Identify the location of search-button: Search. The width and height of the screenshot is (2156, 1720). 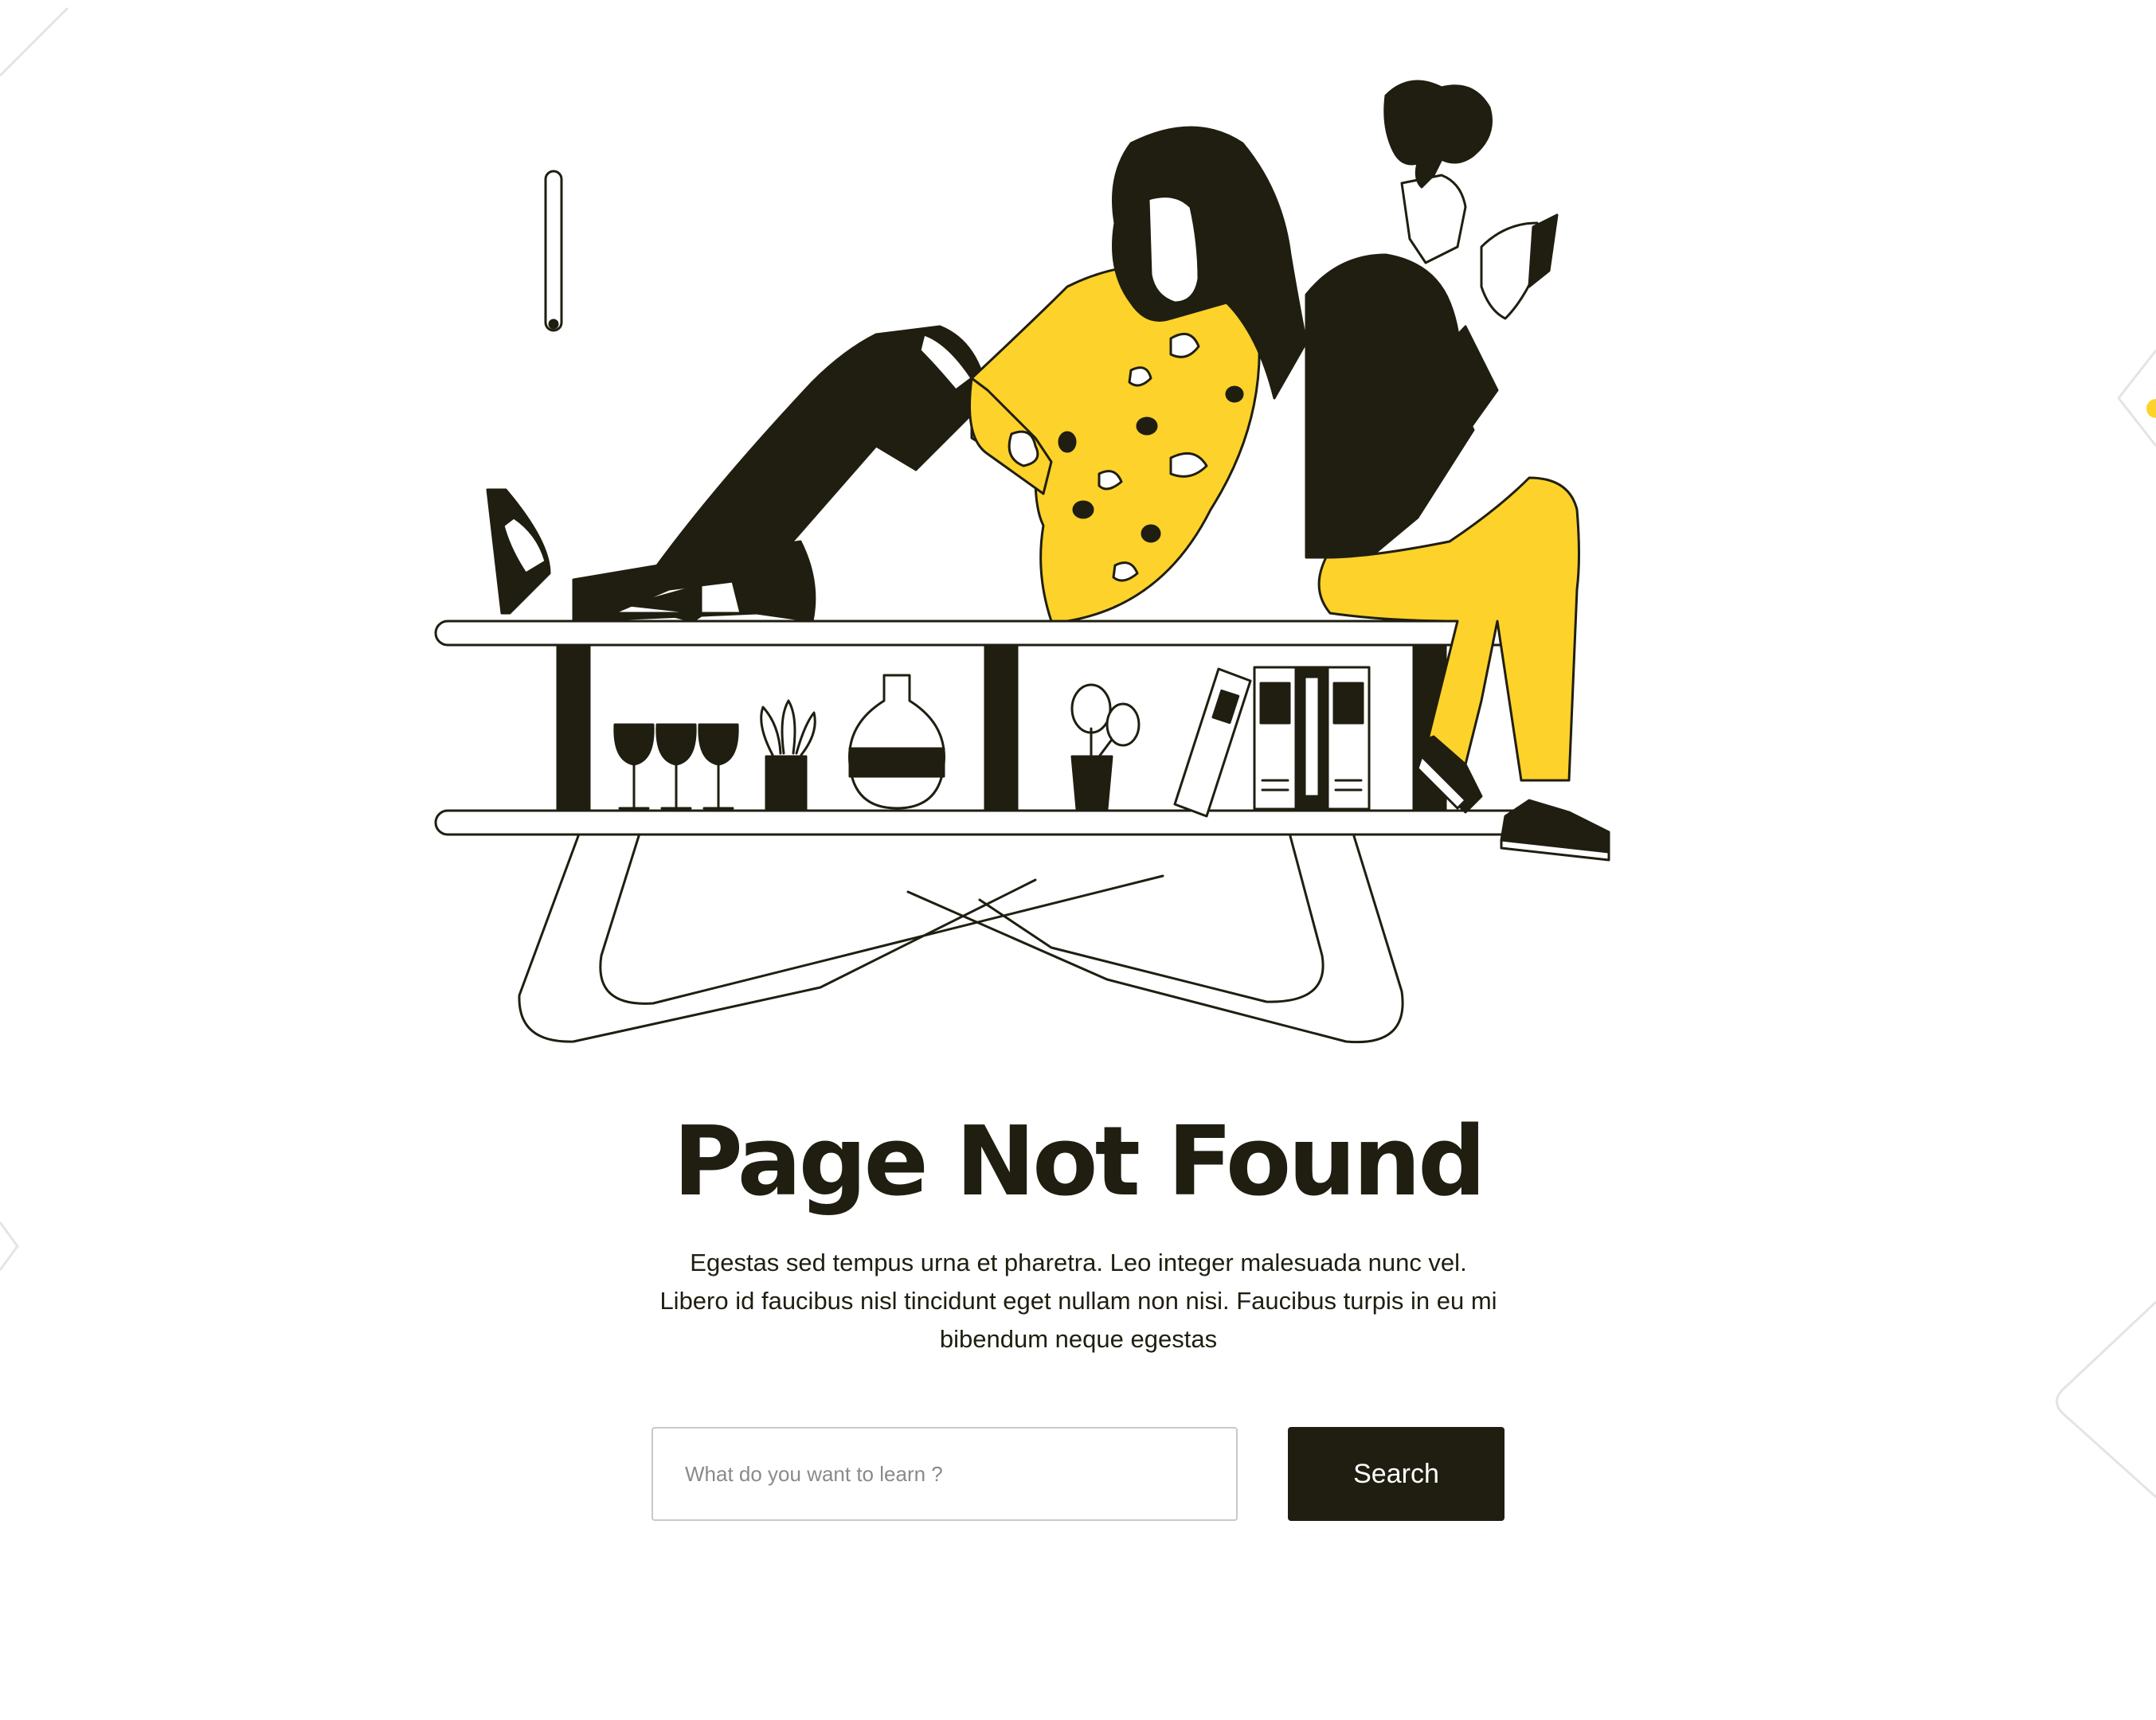
(1396, 1474).